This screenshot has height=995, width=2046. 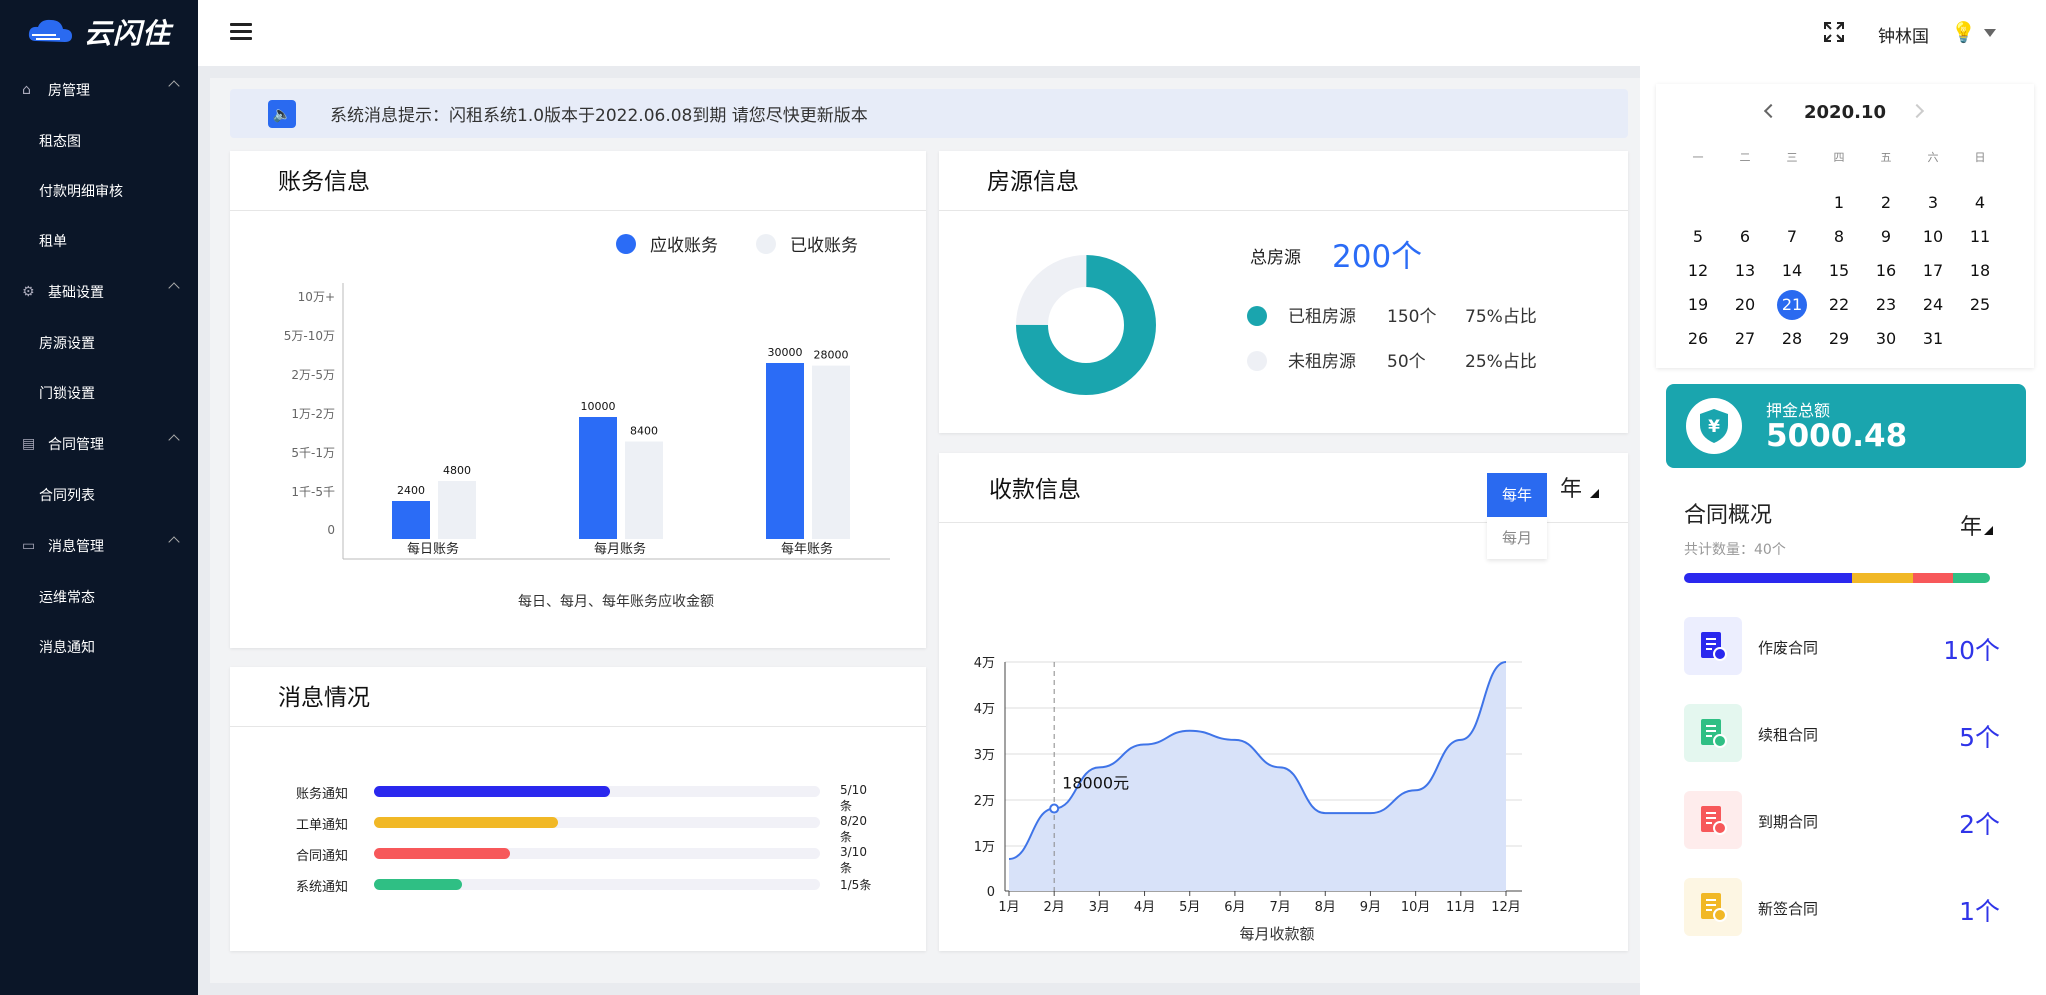 I want to click on sidebar-item: 租单, so click(x=99, y=241).